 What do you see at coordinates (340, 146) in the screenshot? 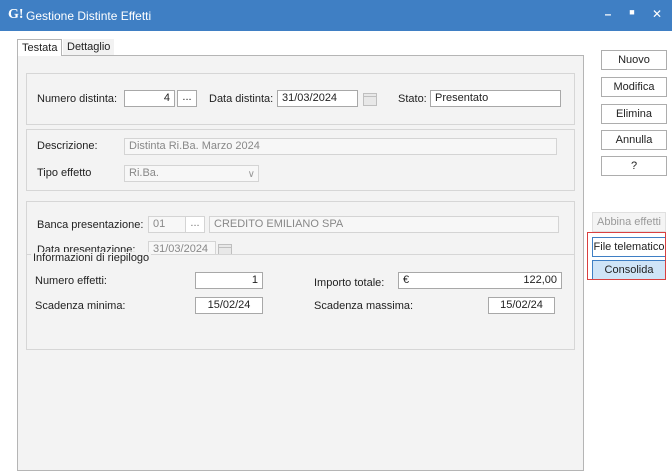
I see `descrizione-field: Distinta Ri.Ba. Marzo 2024` at bounding box center [340, 146].